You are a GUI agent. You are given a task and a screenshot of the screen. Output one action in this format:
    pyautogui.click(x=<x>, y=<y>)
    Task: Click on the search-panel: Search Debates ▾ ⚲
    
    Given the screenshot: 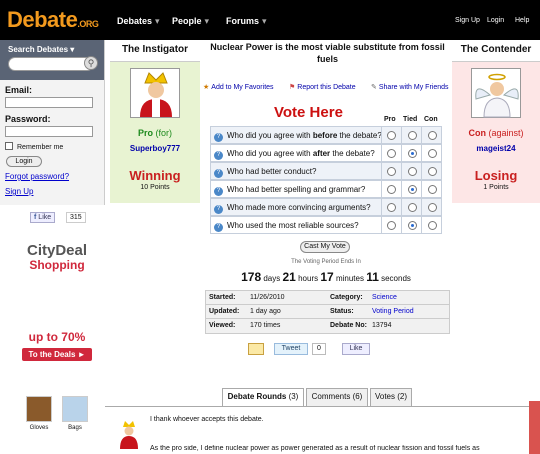 What is the action you would take?
    pyautogui.click(x=52, y=60)
    